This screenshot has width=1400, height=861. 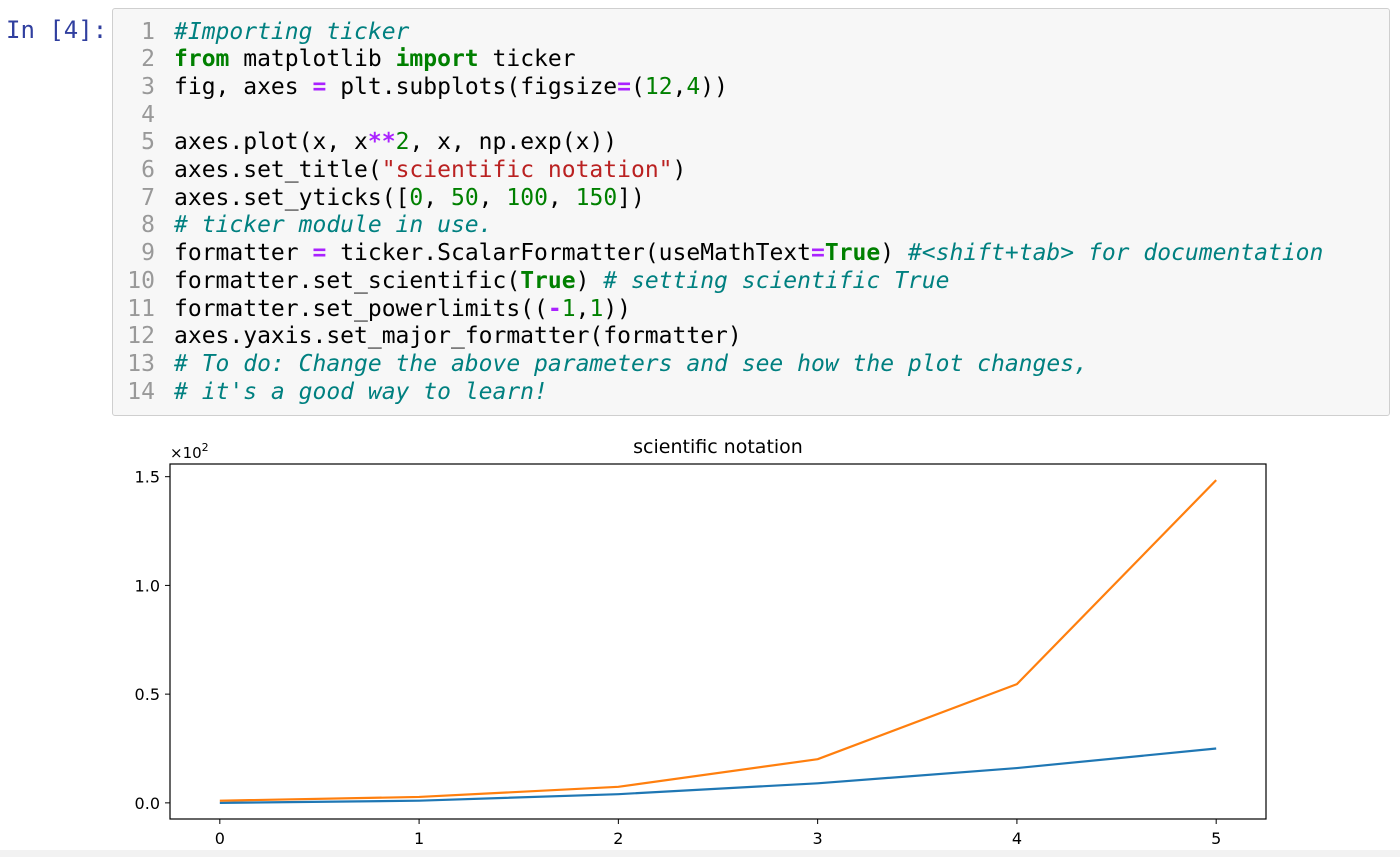 I want to click on x-tick-label: 5, so click(x=1216, y=838).